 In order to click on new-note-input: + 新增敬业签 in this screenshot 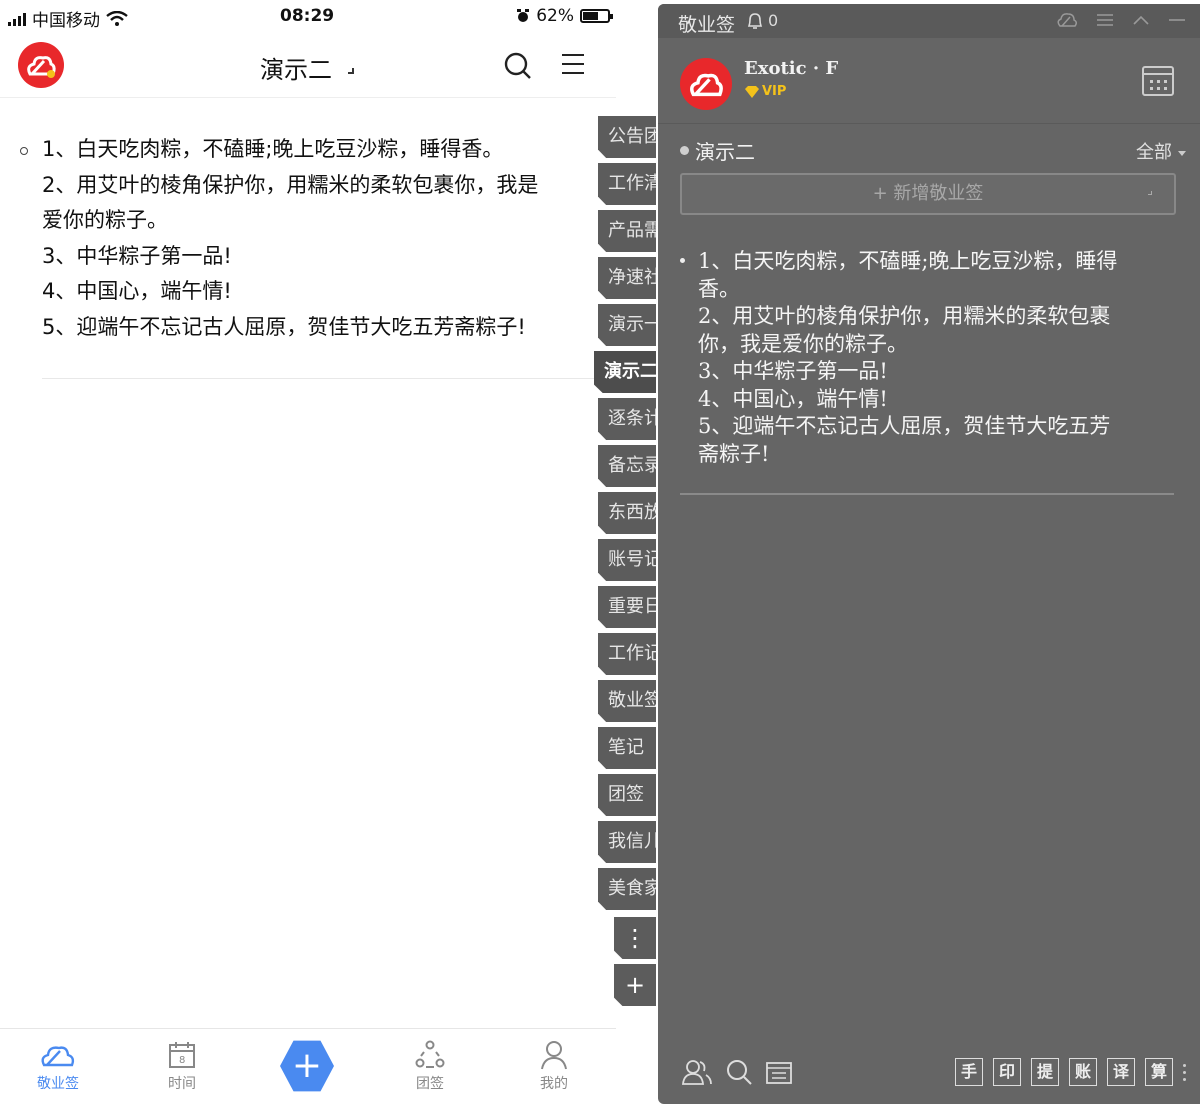, I will do `click(928, 194)`.